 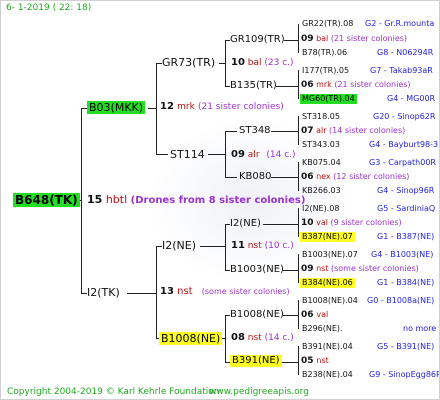 I want to click on leaf-name: KB075.04, so click(x=321, y=163).